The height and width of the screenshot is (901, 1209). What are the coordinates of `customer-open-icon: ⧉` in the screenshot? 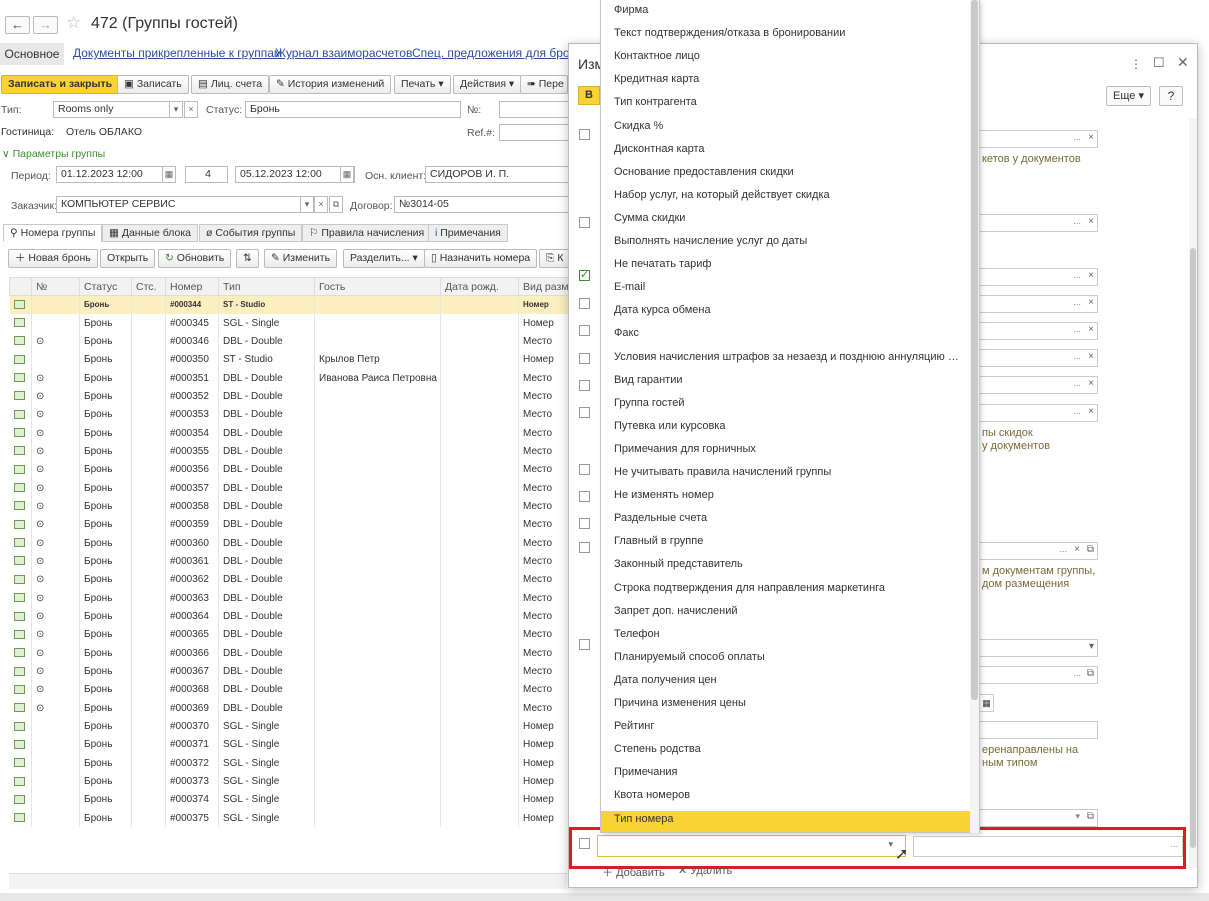 It's located at (336, 204).